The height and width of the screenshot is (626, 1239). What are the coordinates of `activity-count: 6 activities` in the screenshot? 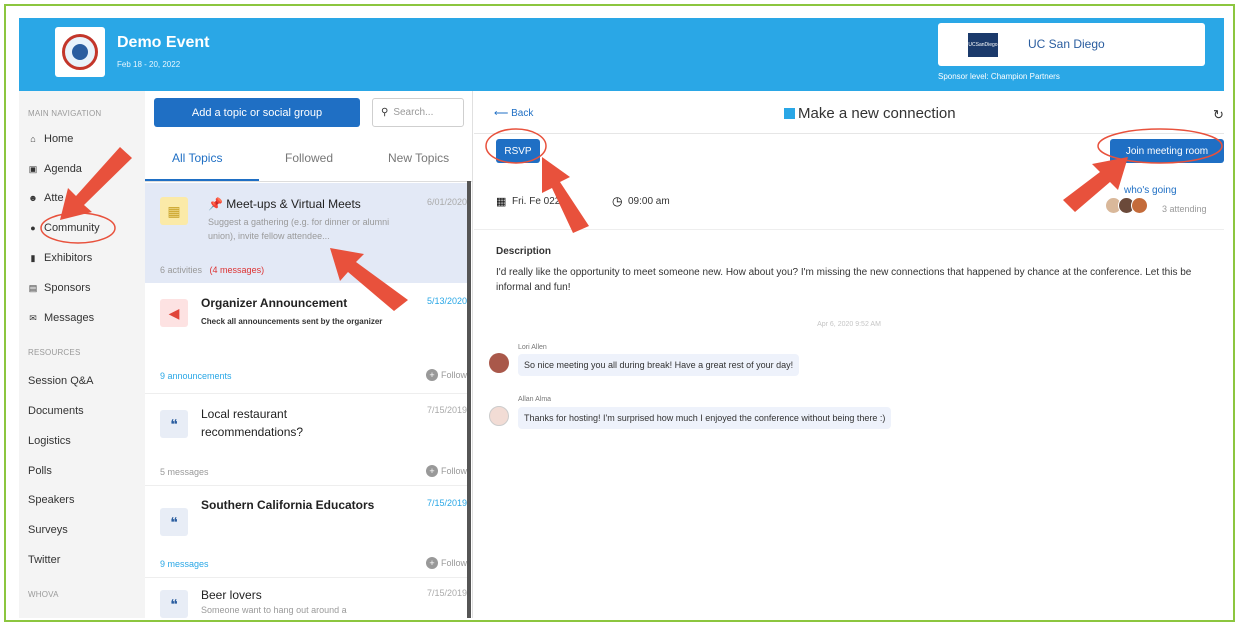 It's located at (181, 270).